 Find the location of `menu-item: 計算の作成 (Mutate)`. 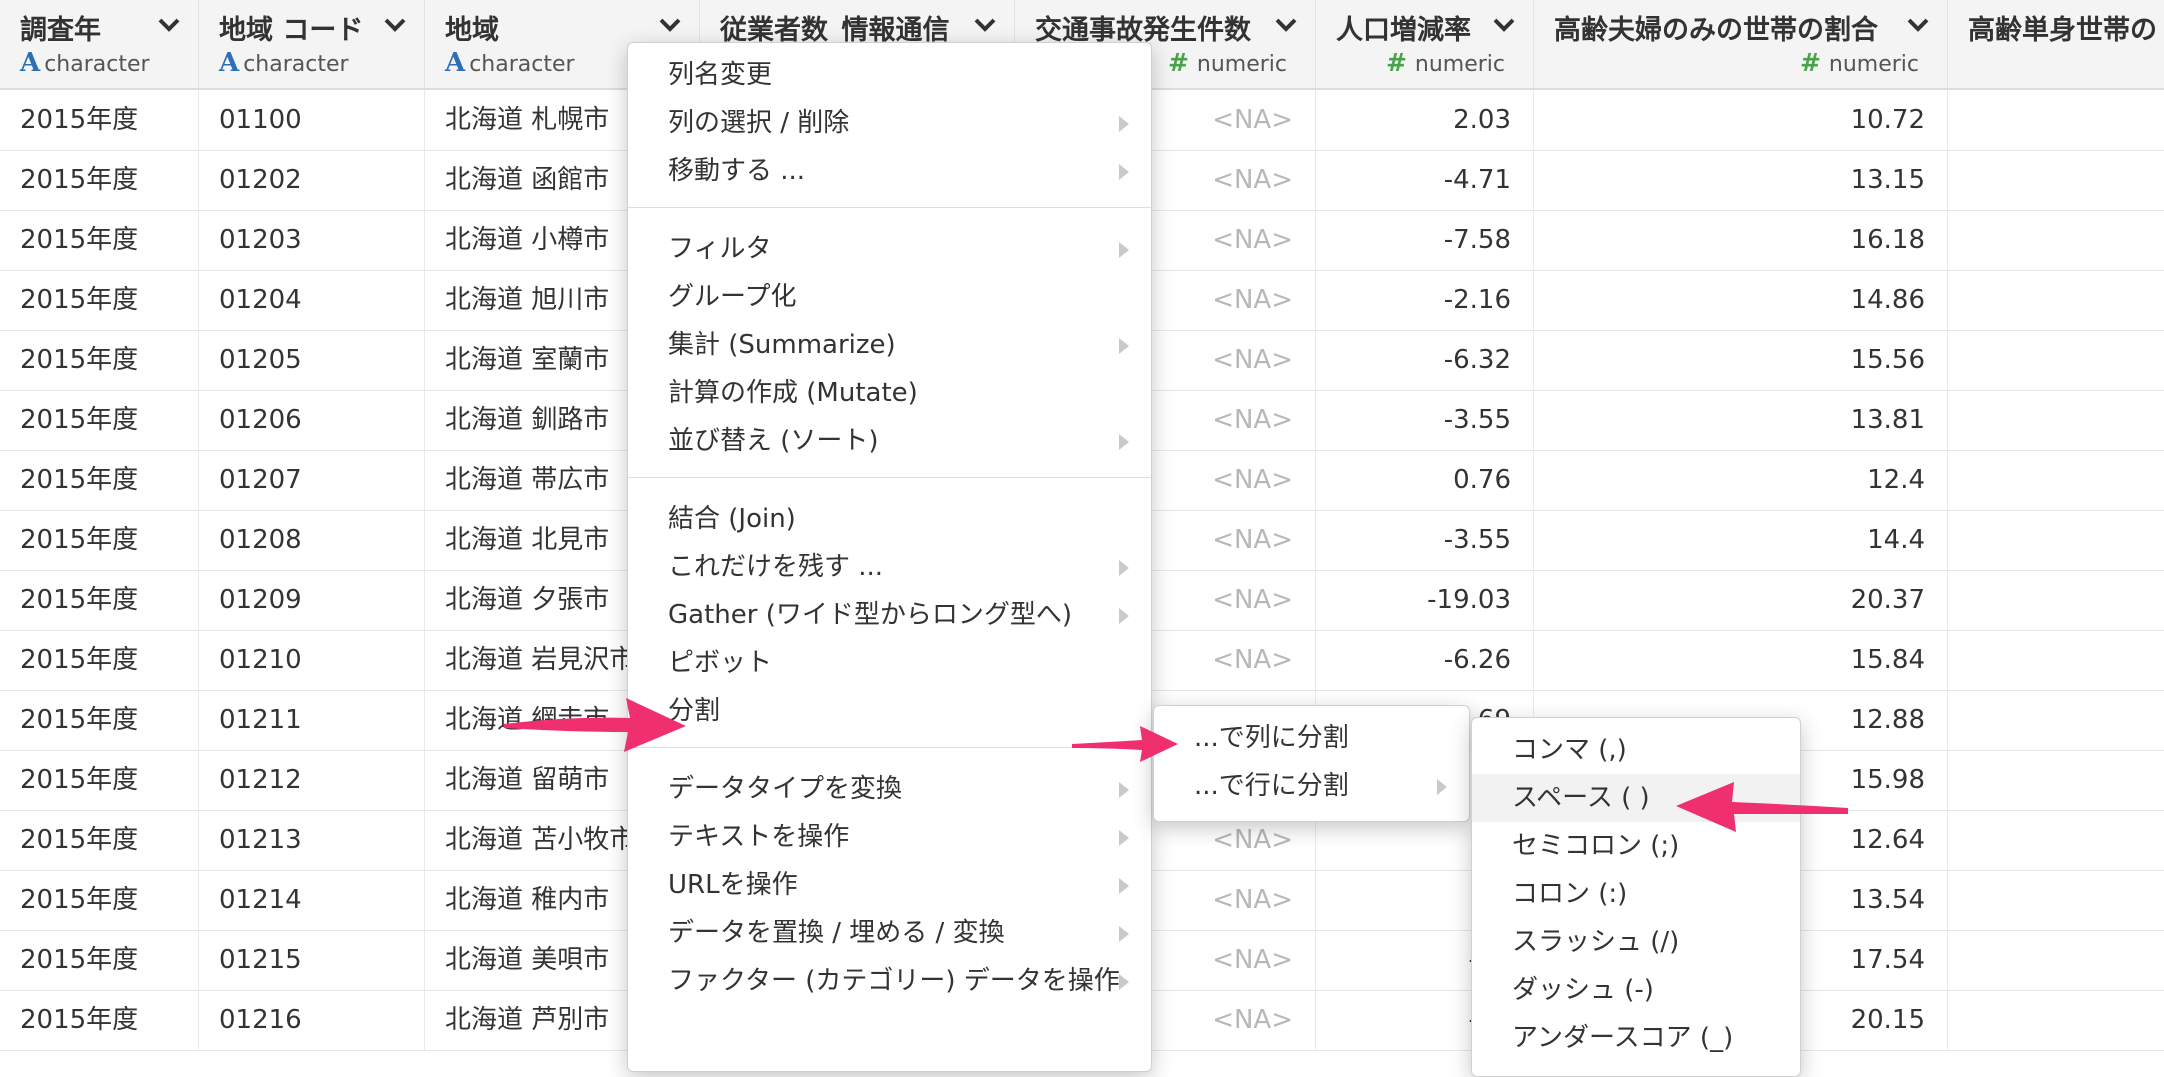

menu-item: 計算の作成 (Mutate) is located at coordinates (889, 393).